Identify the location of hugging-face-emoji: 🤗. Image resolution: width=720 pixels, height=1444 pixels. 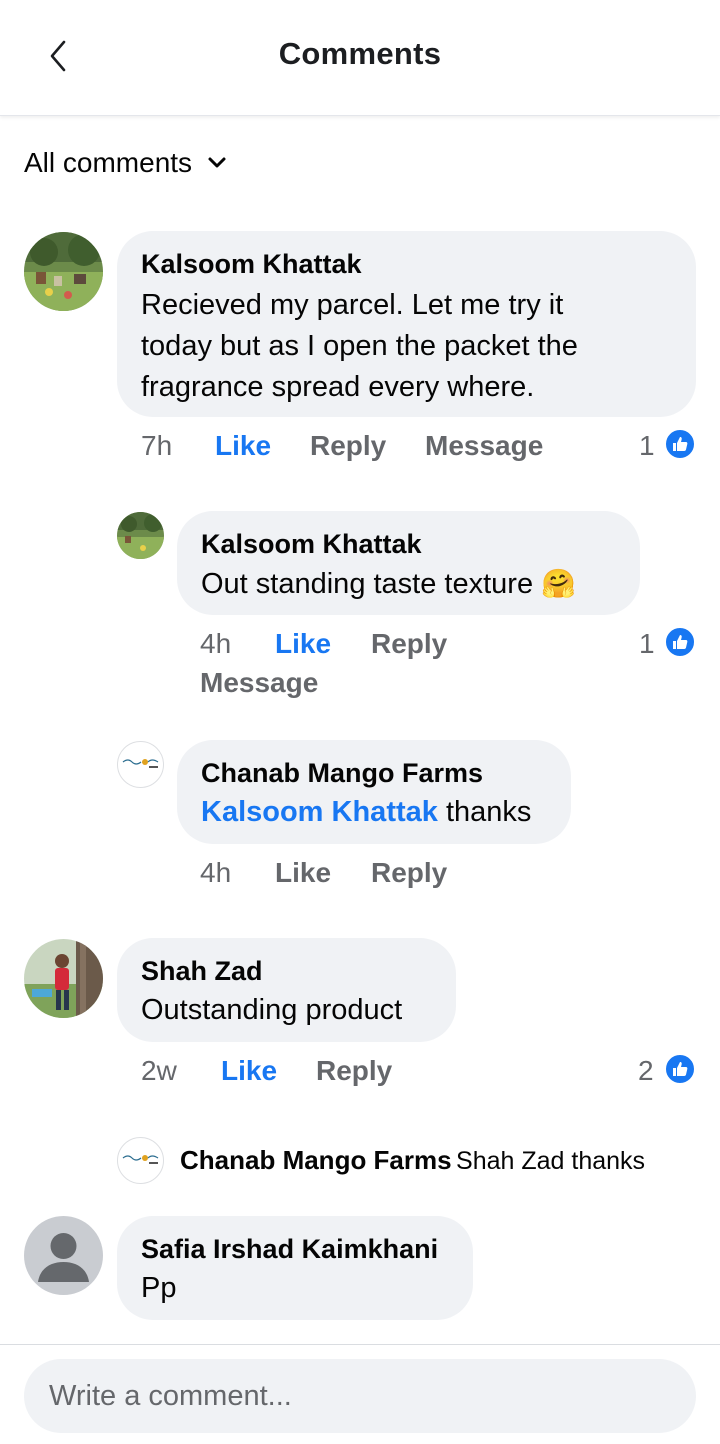
(559, 583).